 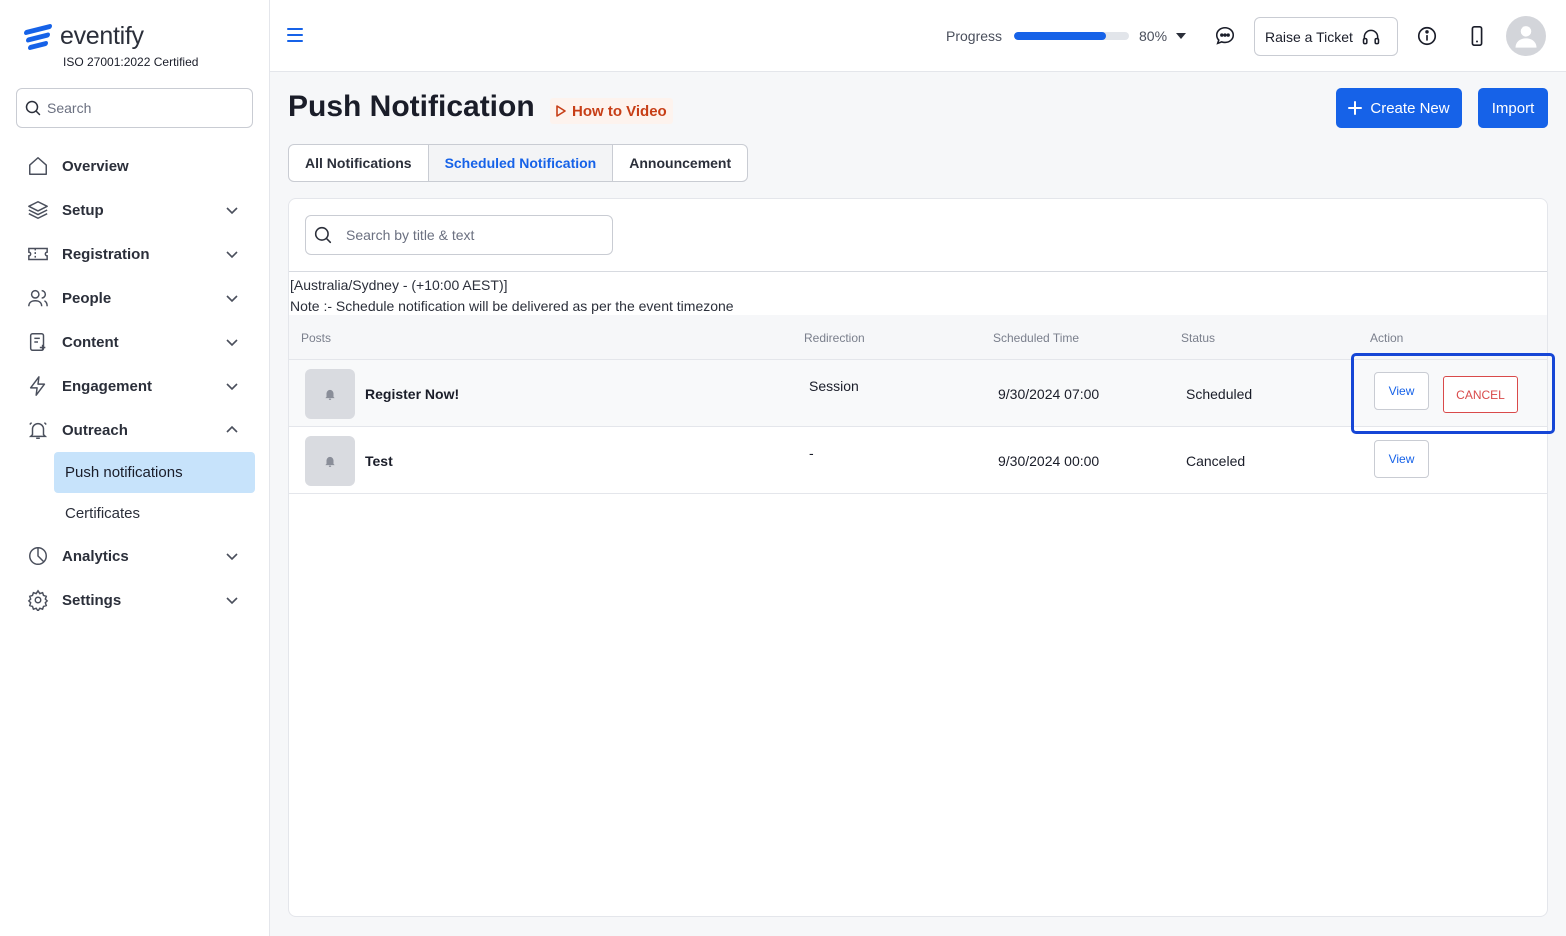 I want to click on sidebar-item-people: People, so click(x=135, y=298).